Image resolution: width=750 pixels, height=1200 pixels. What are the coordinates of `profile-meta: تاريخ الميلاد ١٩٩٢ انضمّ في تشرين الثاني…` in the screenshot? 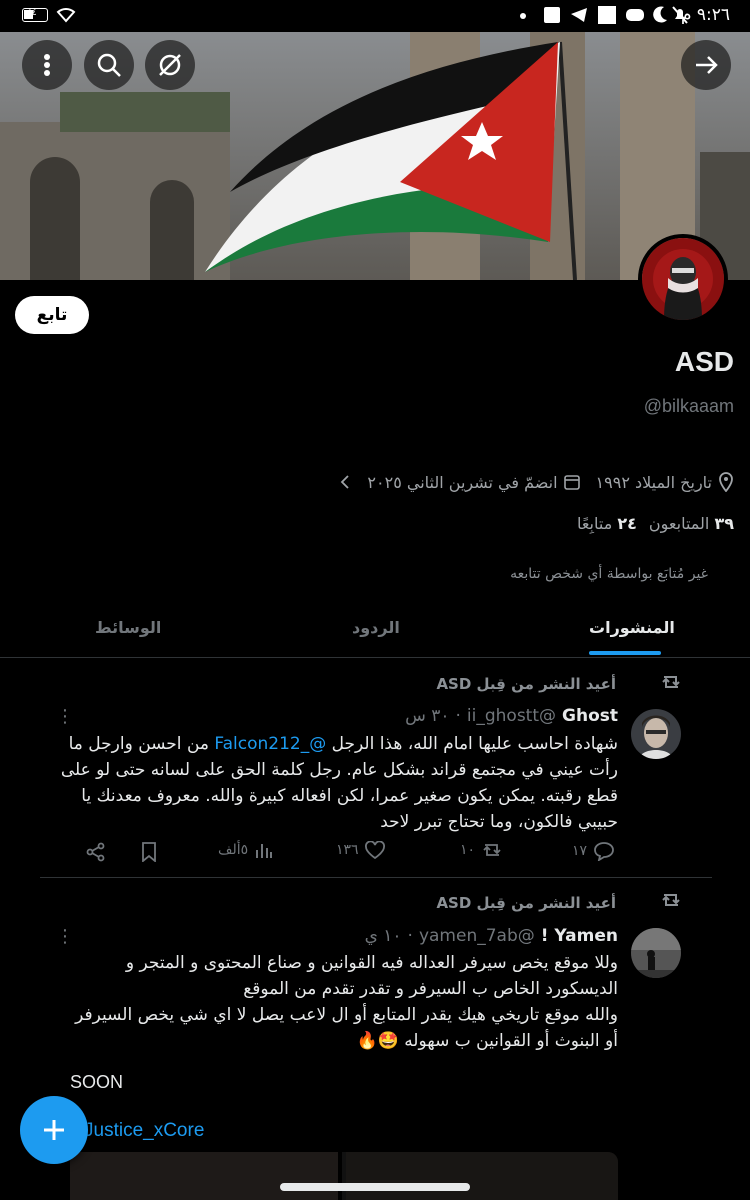 It's located at (536, 482).